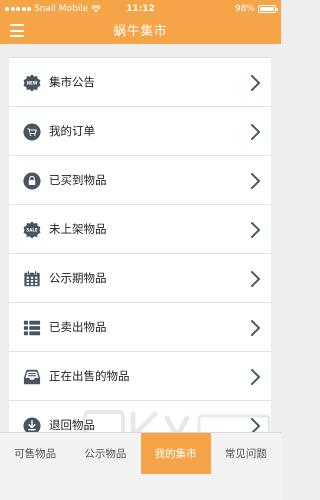 The image size is (320, 500). What do you see at coordinates (72, 425) in the screenshot?
I see `menu-item-label: 退回物品` at bounding box center [72, 425].